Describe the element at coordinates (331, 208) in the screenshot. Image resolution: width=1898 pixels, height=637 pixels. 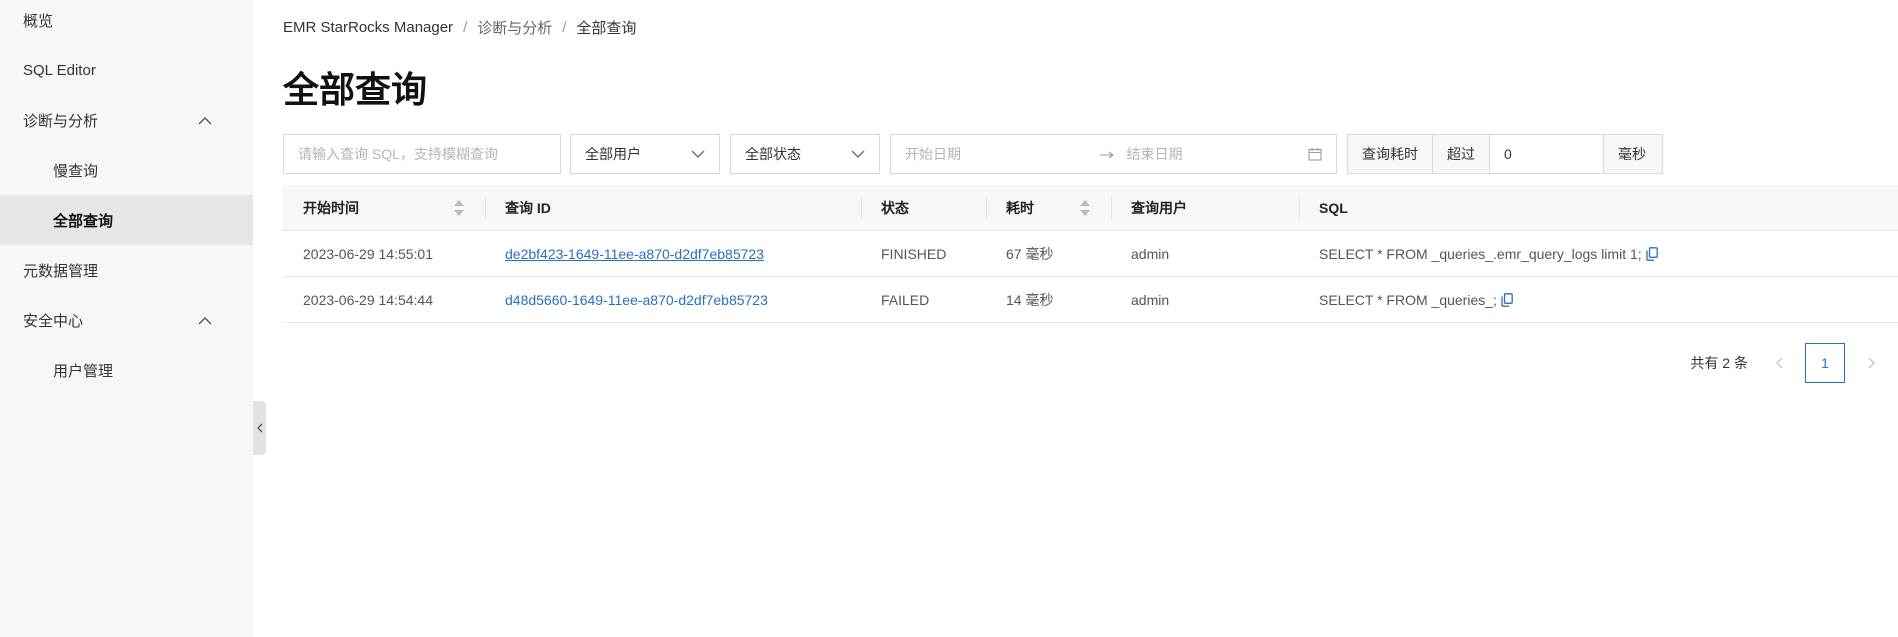
I see `column-header-label: 开始时间` at that location.